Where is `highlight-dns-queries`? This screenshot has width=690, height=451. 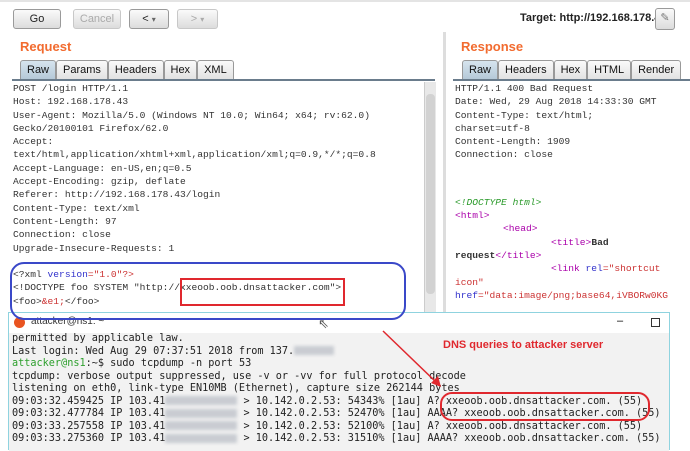
highlight-dns-queries is located at coordinates (545, 406).